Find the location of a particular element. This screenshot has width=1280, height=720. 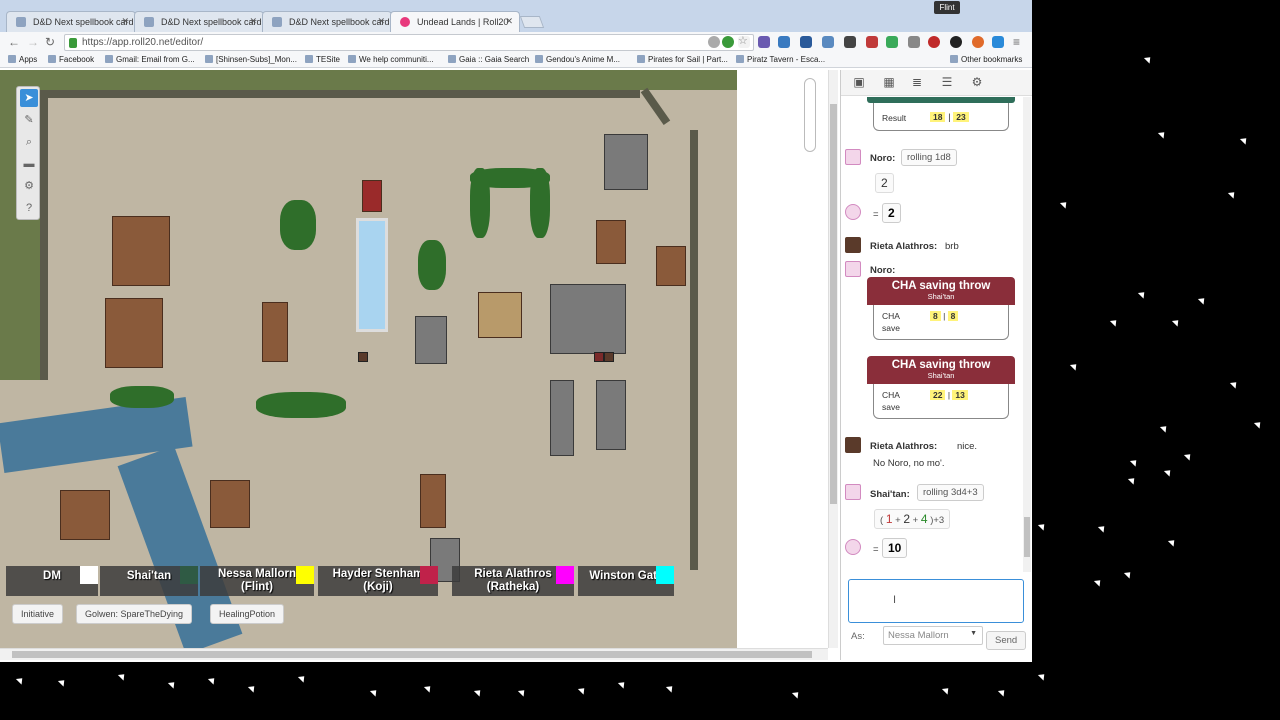

journal-tab-icon: ≣ is located at coordinates (917, 82).